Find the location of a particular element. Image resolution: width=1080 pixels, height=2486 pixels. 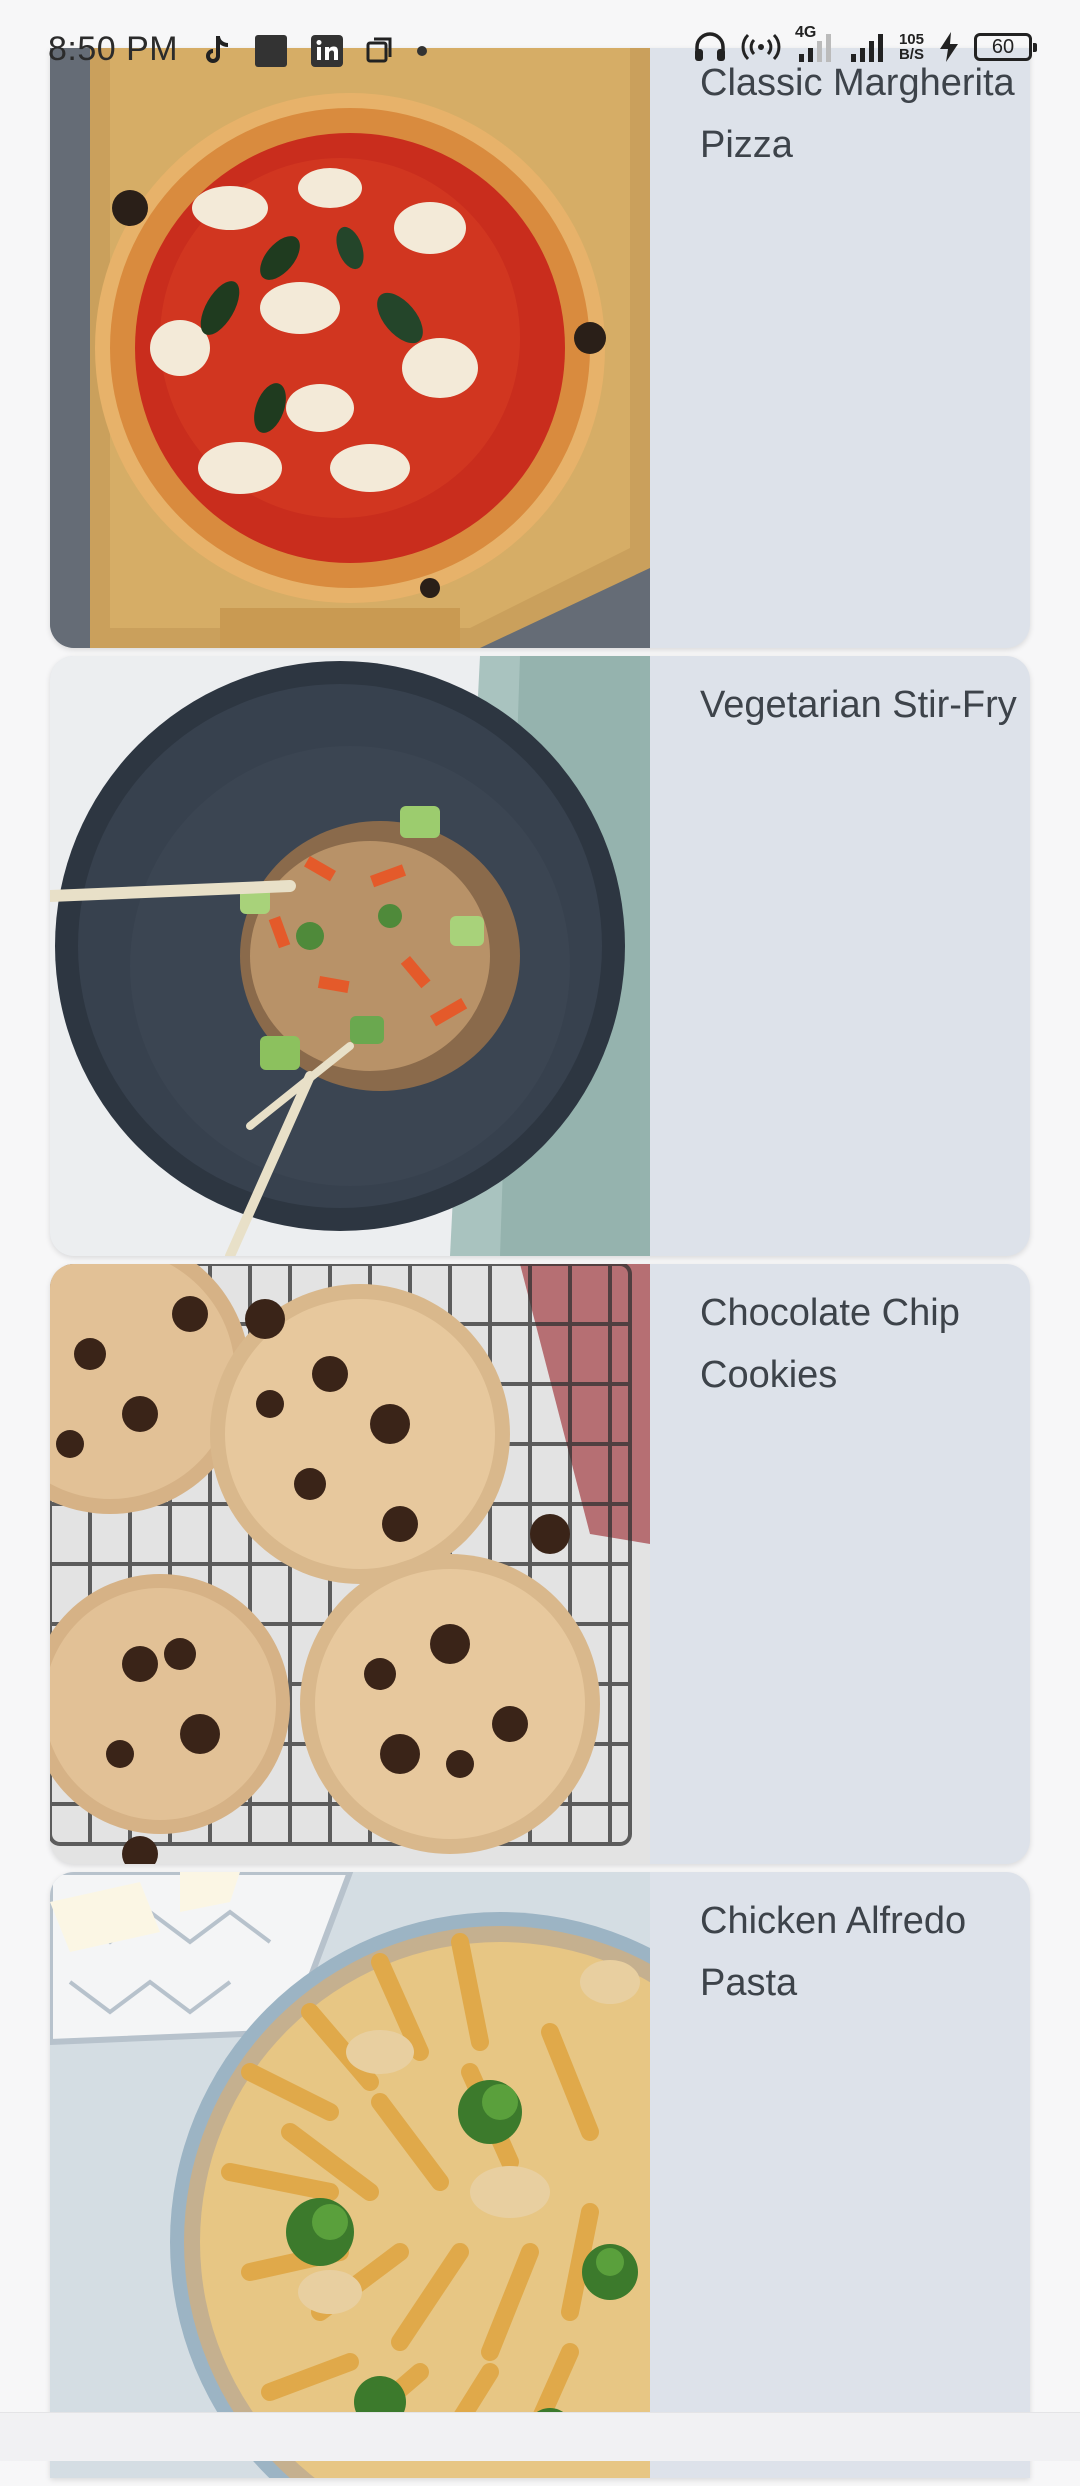

vegetarian-stir-fry-photo is located at coordinates (350, 956).